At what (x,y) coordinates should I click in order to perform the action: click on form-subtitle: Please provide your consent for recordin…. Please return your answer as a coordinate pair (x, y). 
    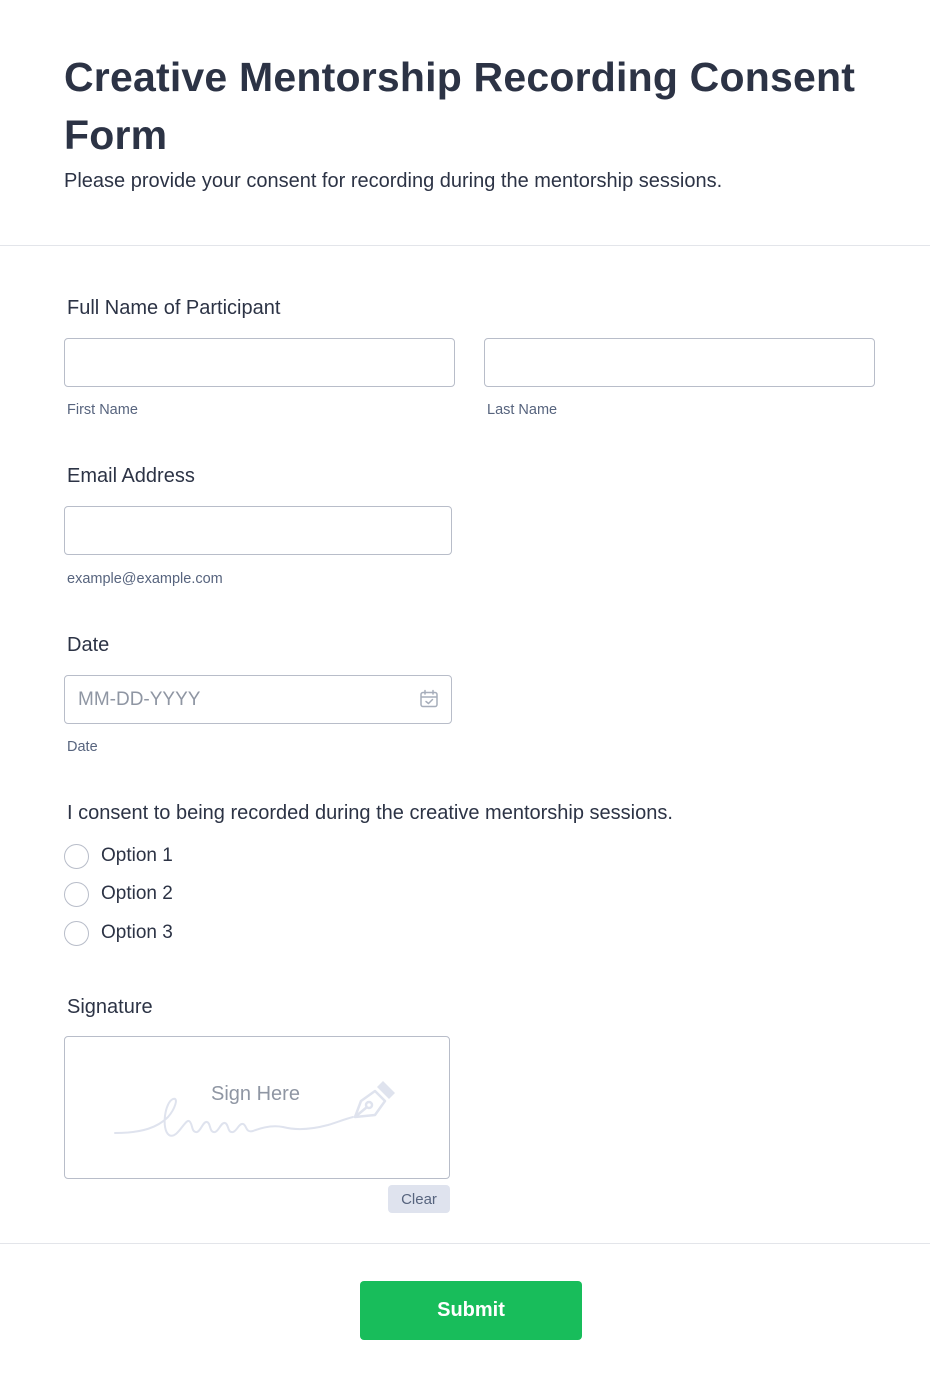
    Looking at the image, I should click on (393, 181).